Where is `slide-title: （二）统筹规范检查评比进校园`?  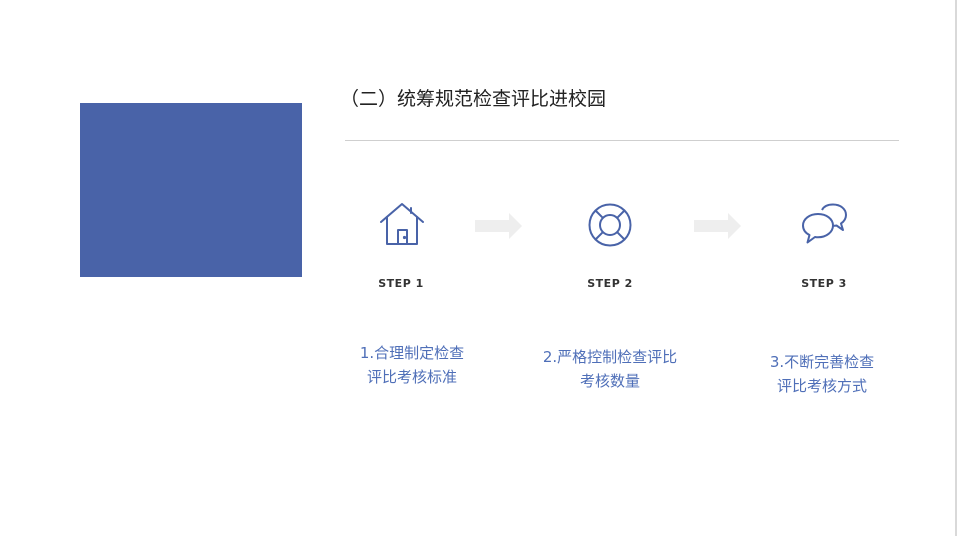 slide-title: （二）统筹规范检查评比进校园 is located at coordinates (473, 99).